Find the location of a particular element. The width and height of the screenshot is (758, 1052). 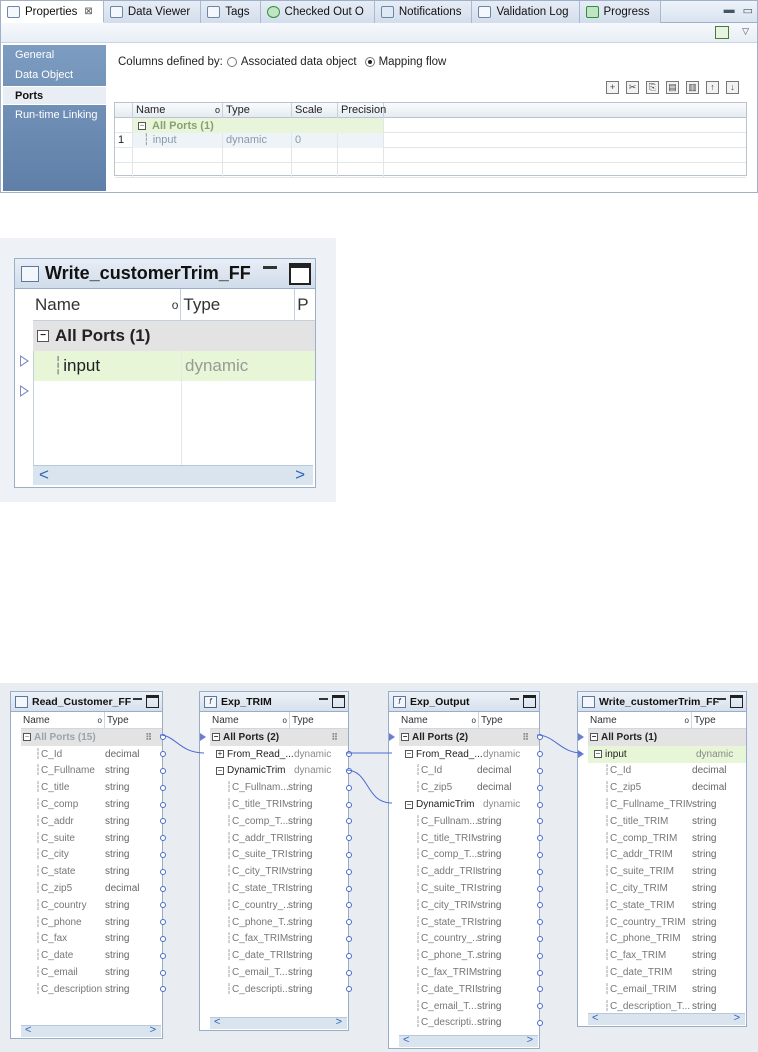

port-row: ┆ C_phone_T... string is located at coordinates (471, 955).